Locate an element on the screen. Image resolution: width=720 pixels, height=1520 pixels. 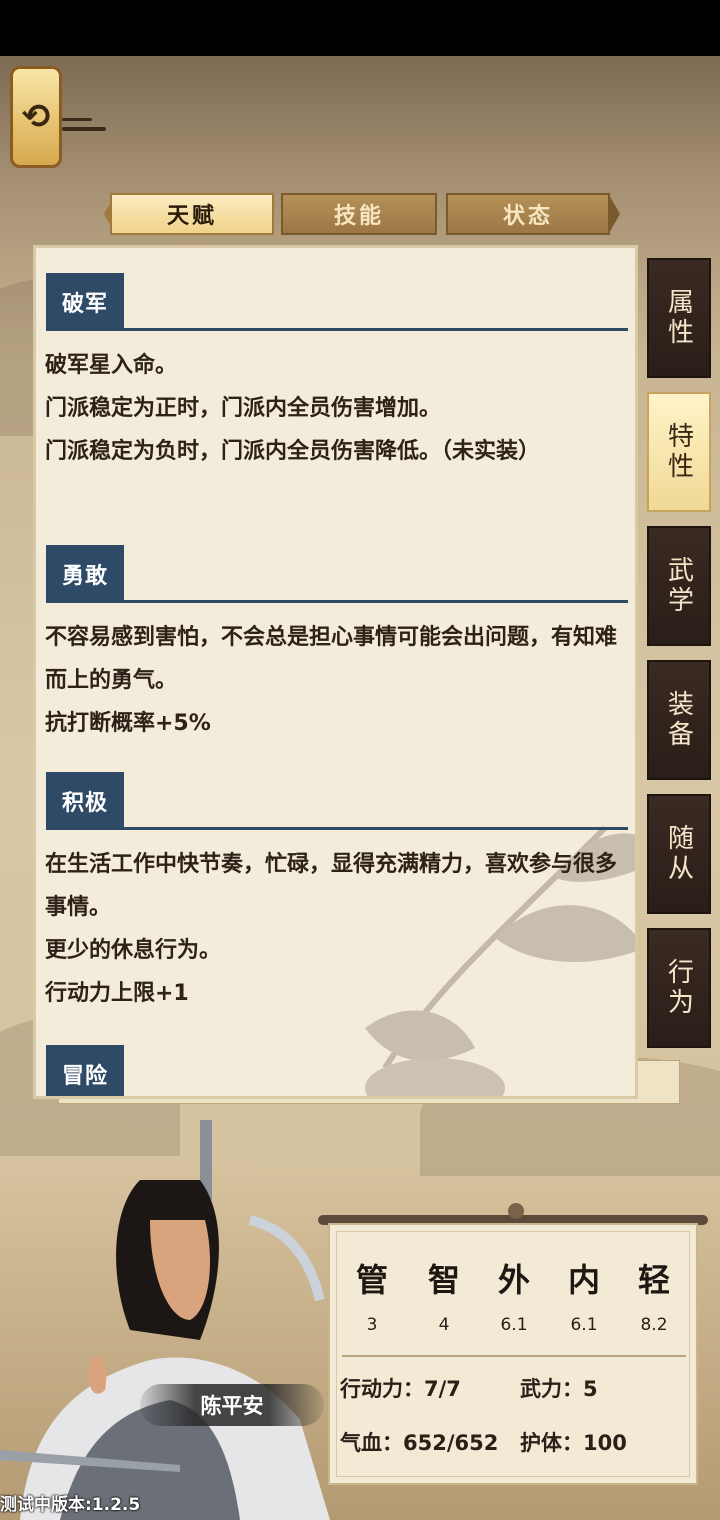
character-portrait is located at coordinates (165, 1320).